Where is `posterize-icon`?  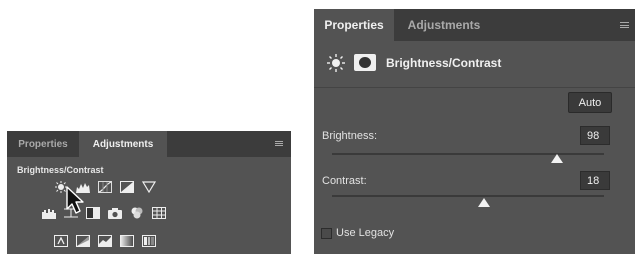
posterize-icon is located at coordinates (83, 241).